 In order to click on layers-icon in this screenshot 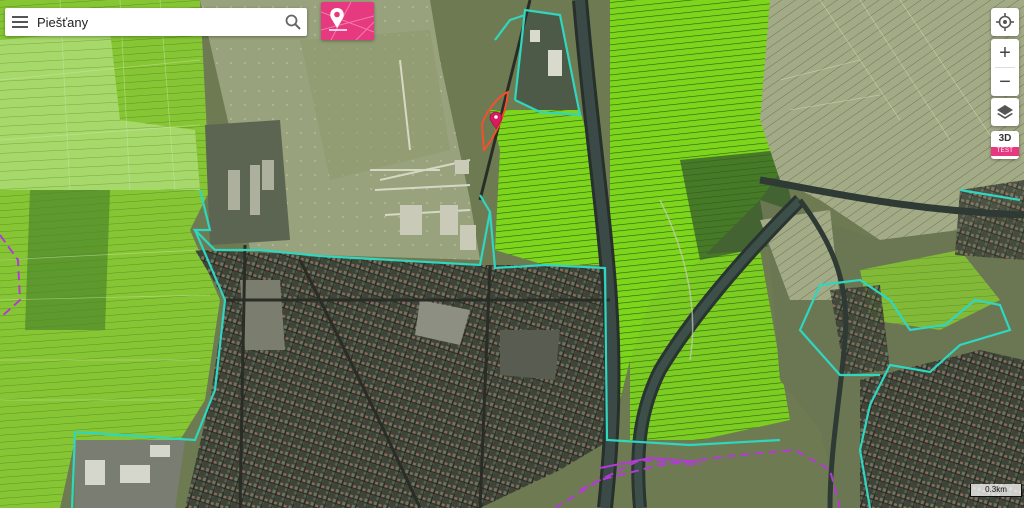, I will do `click(1005, 112)`.